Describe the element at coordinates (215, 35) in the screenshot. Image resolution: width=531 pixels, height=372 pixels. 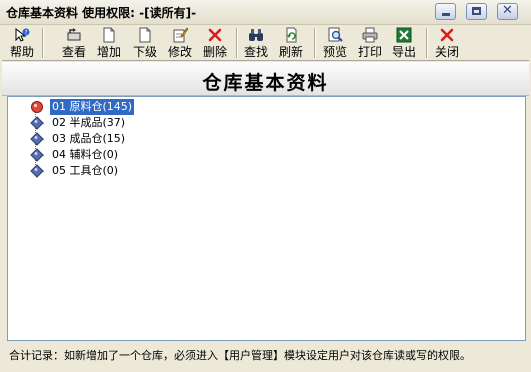
I see `delete-icon` at that location.